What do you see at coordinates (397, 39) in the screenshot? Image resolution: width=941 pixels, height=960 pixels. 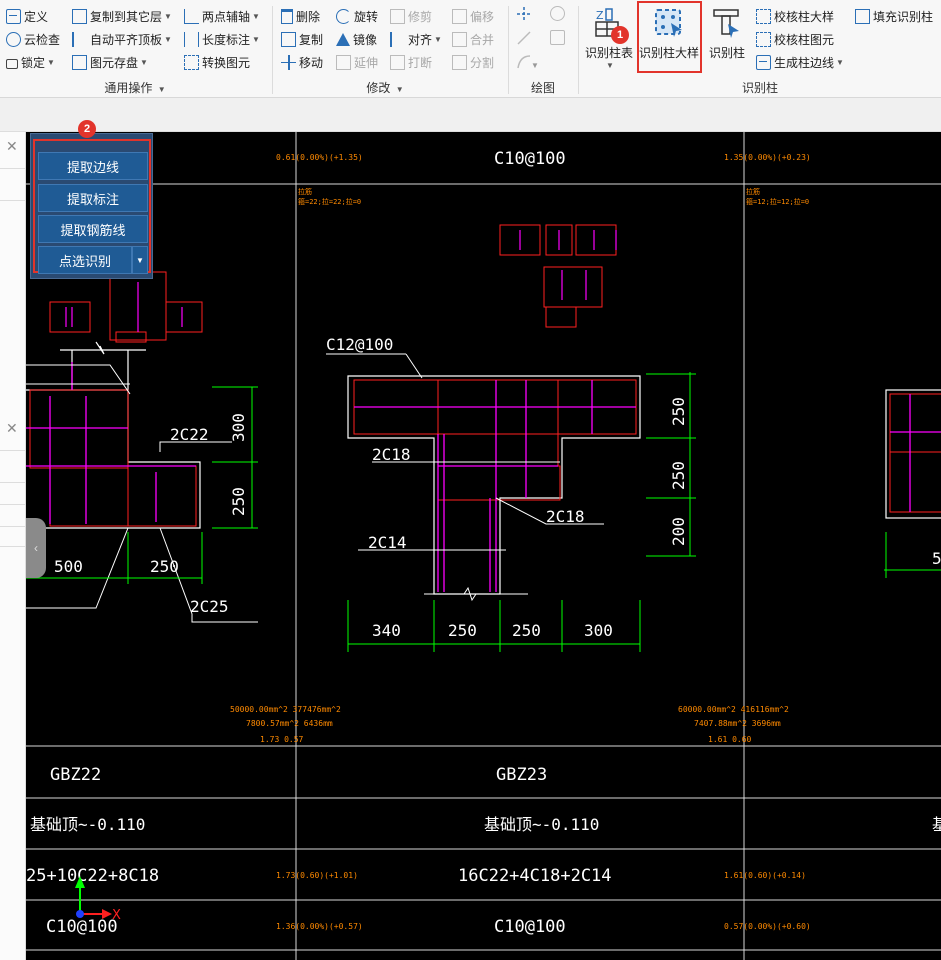 I see `align-icon` at bounding box center [397, 39].